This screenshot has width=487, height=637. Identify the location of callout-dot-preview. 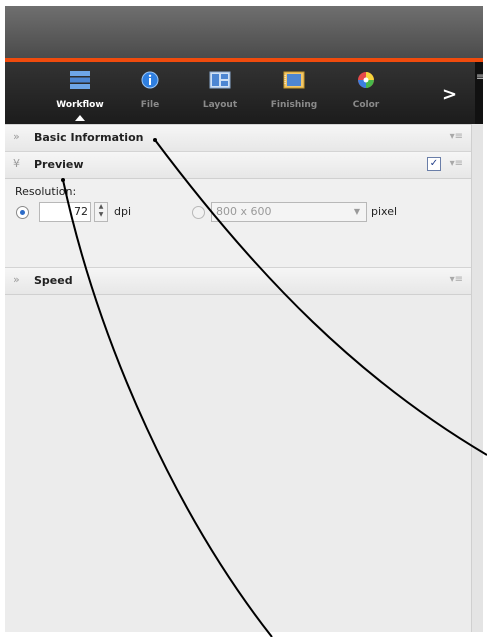
(63, 180).